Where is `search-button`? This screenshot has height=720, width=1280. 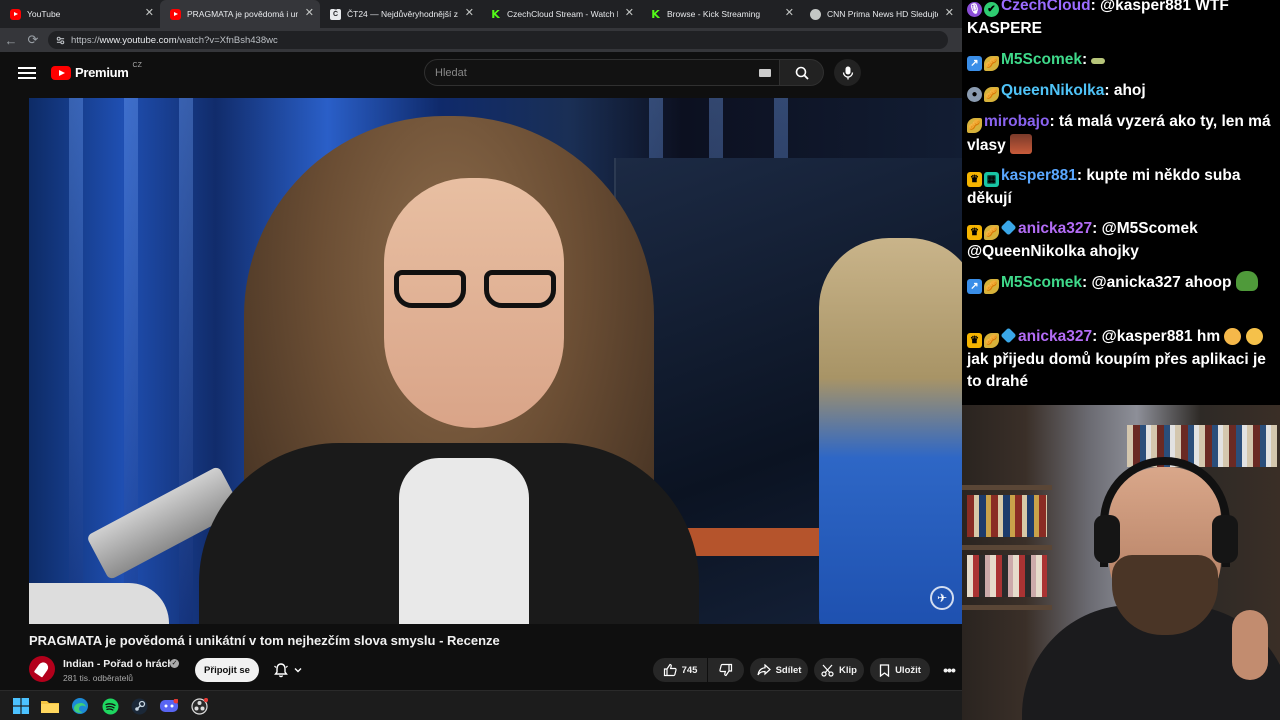 search-button is located at coordinates (802, 72).